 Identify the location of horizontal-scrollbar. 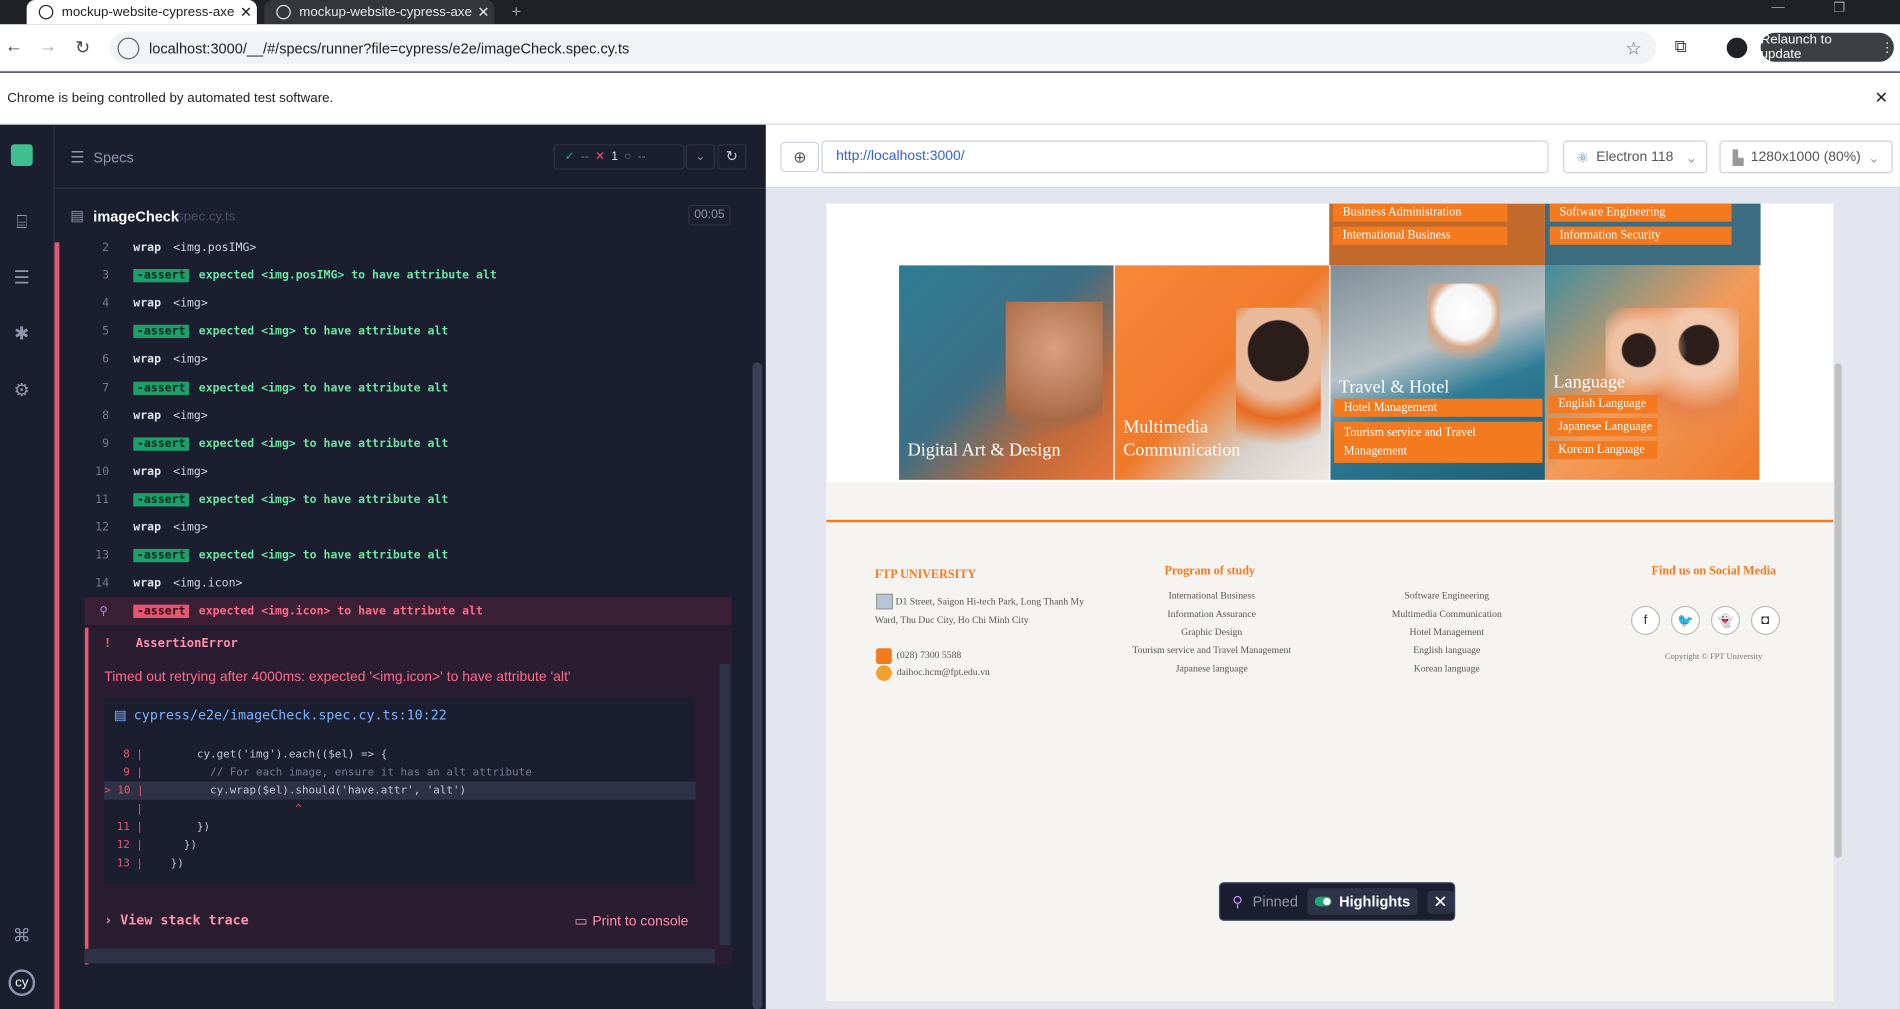
(399, 956).